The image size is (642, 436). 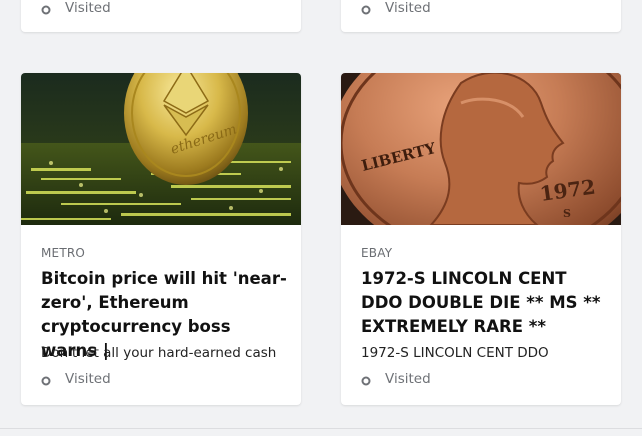 I want to click on article-description: Don't let all your hard-earned cash, so click(x=159, y=353).